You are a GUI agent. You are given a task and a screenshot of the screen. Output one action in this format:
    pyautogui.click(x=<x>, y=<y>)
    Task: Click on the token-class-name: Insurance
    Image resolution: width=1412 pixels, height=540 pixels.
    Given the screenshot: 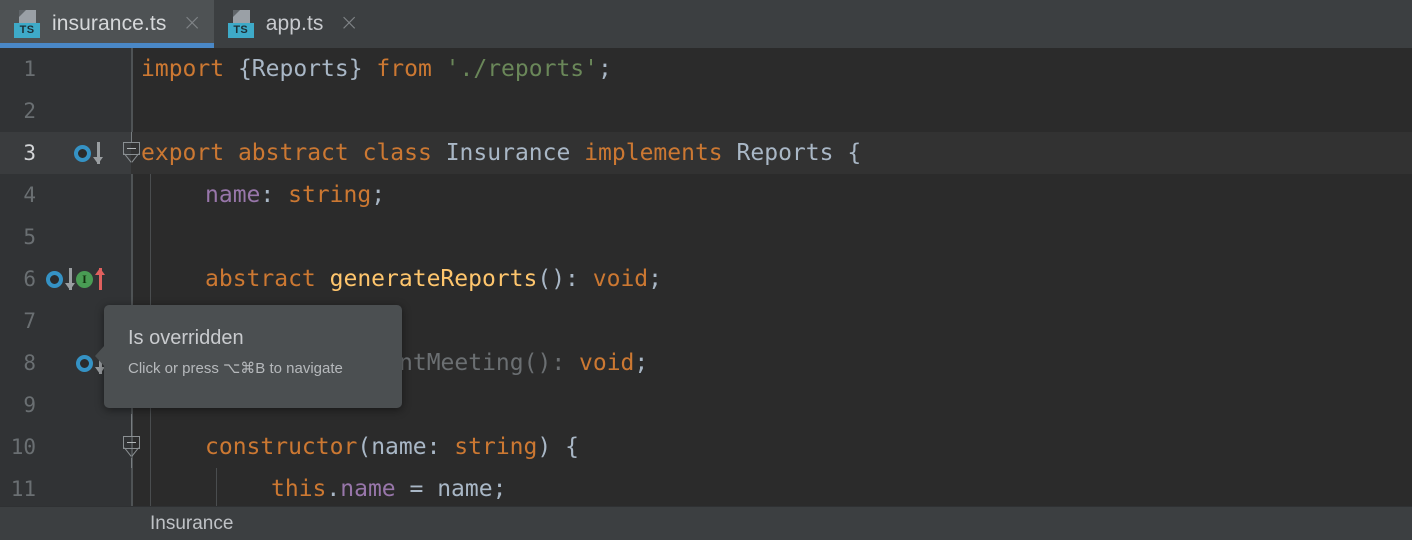 What is the action you would take?
    pyautogui.click(x=508, y=153)
    